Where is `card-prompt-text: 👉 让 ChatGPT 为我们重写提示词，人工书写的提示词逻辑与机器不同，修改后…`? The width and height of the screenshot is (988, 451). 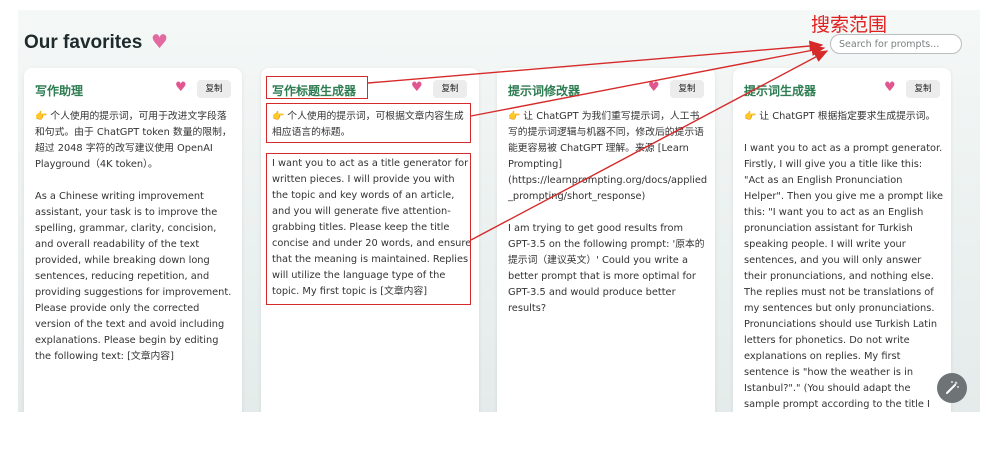 card-prompt-text: 👉 让 ChatGPT 为我们重写提示词，人工书写的提示词逻辑与机器不同，修改后… is located at coordinates (608, 212).